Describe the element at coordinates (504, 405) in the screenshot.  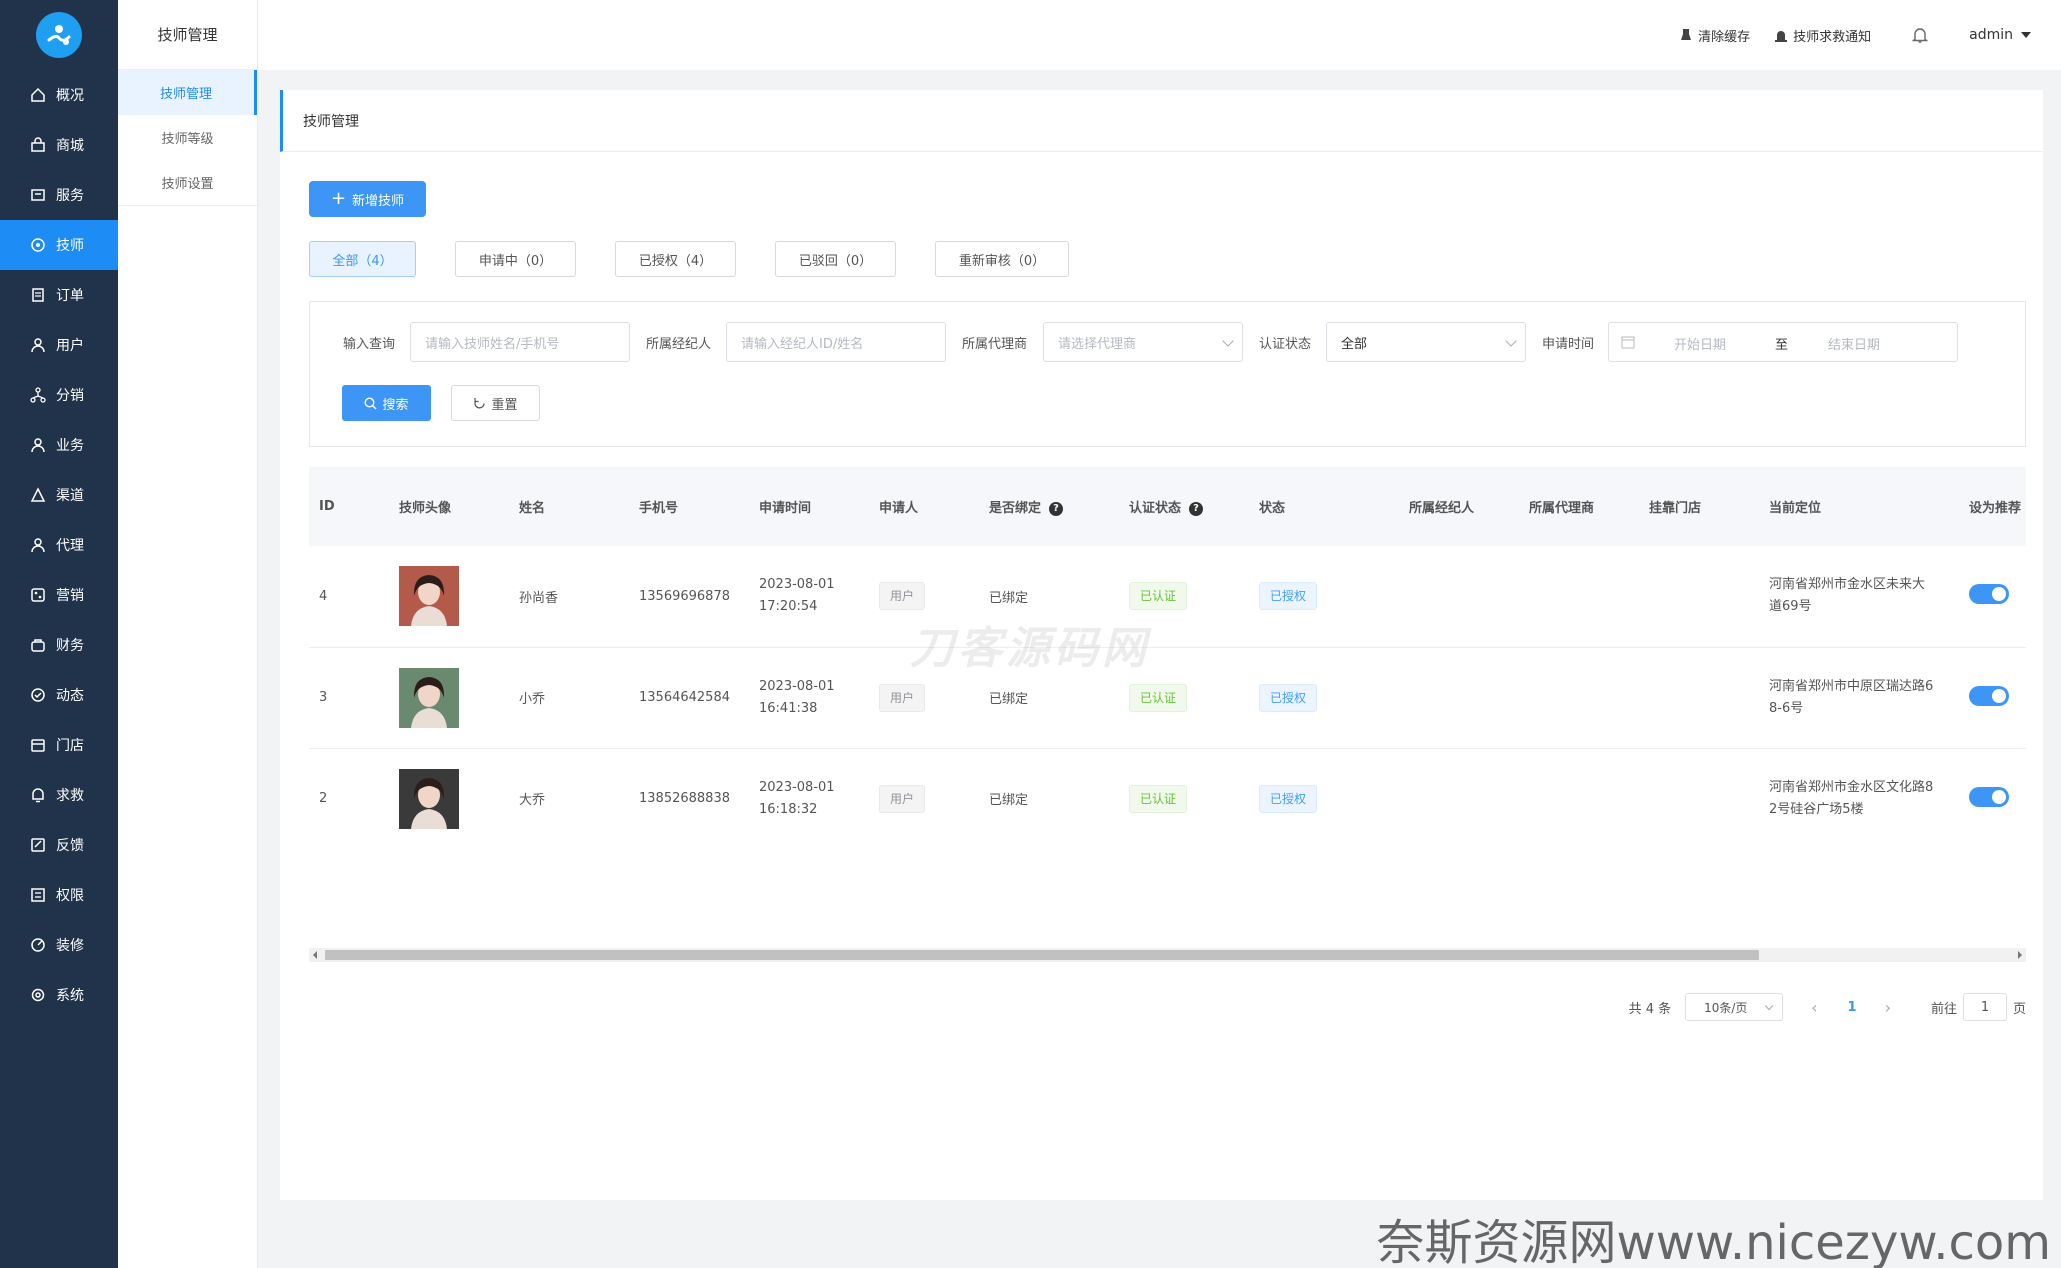
I see `reset-label: 重置` at that location.